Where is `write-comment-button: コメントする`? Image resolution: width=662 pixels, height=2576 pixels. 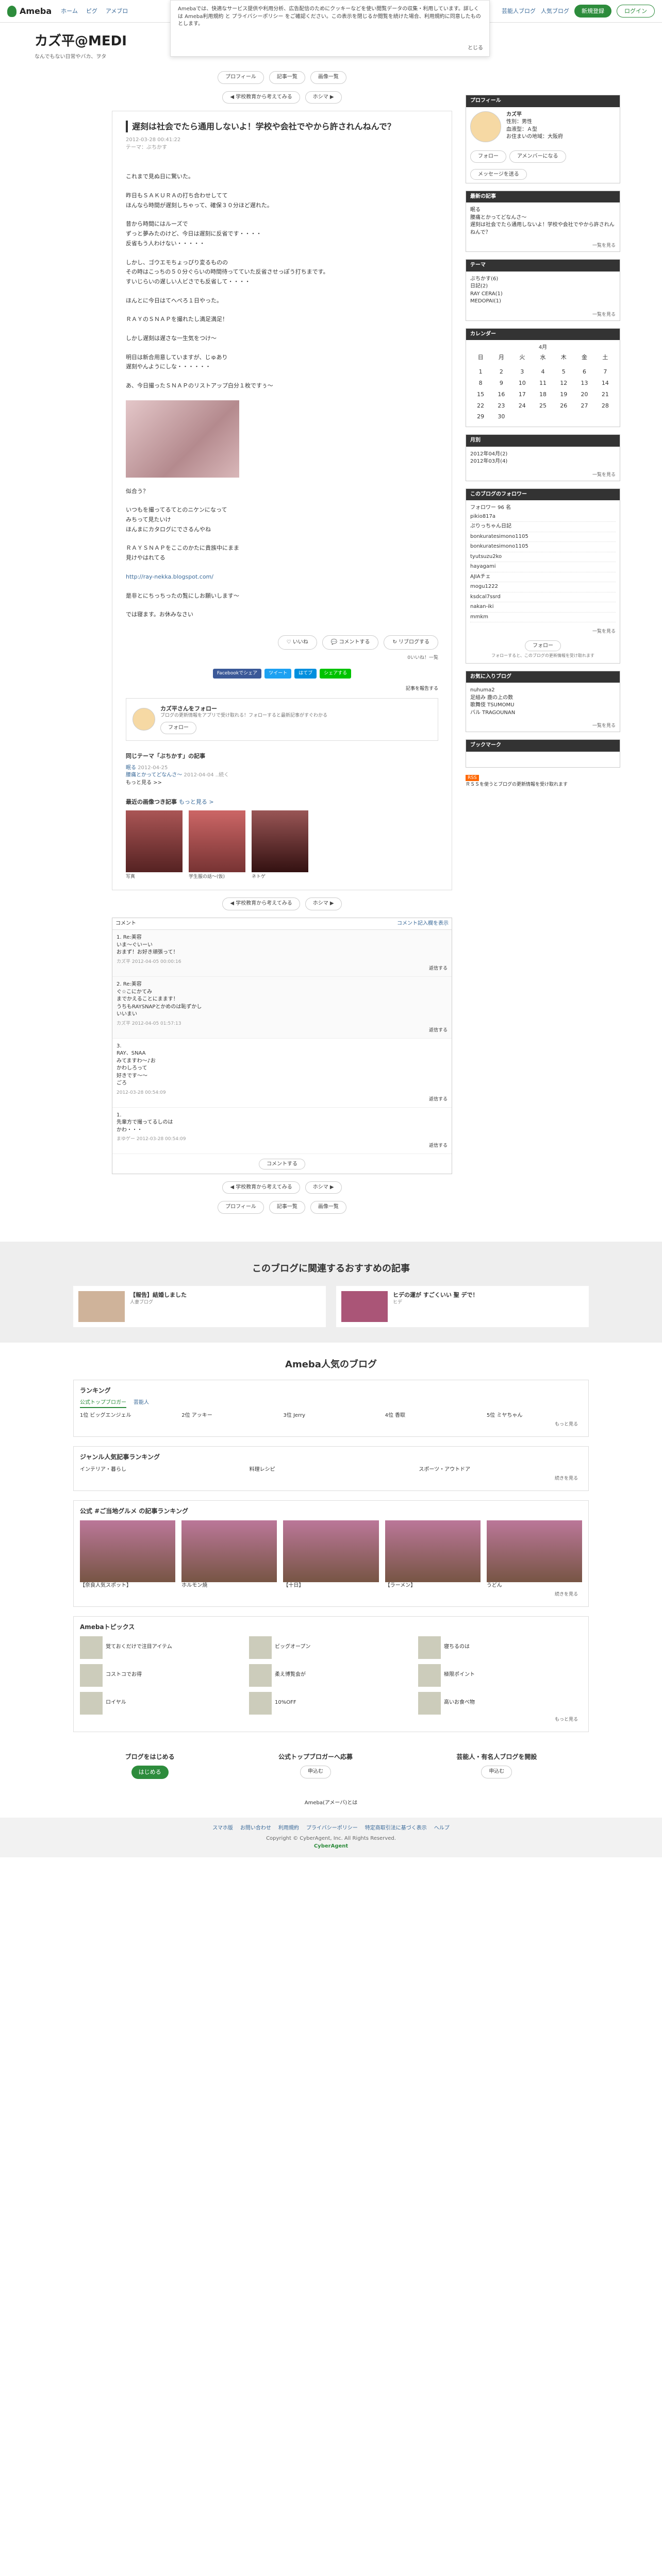
write-comment-button: コメントする is located at coordinates (282, 1164).